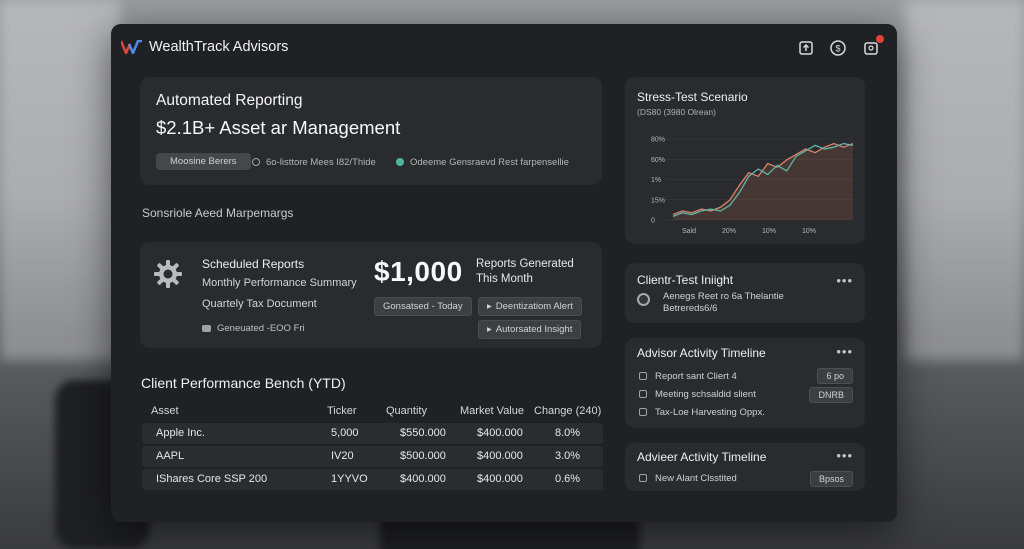 The width and height of the screenshot is (1024, 549). I want to click on alert-chip: ▸ Deentizatiom Alert, so click(530, 306).